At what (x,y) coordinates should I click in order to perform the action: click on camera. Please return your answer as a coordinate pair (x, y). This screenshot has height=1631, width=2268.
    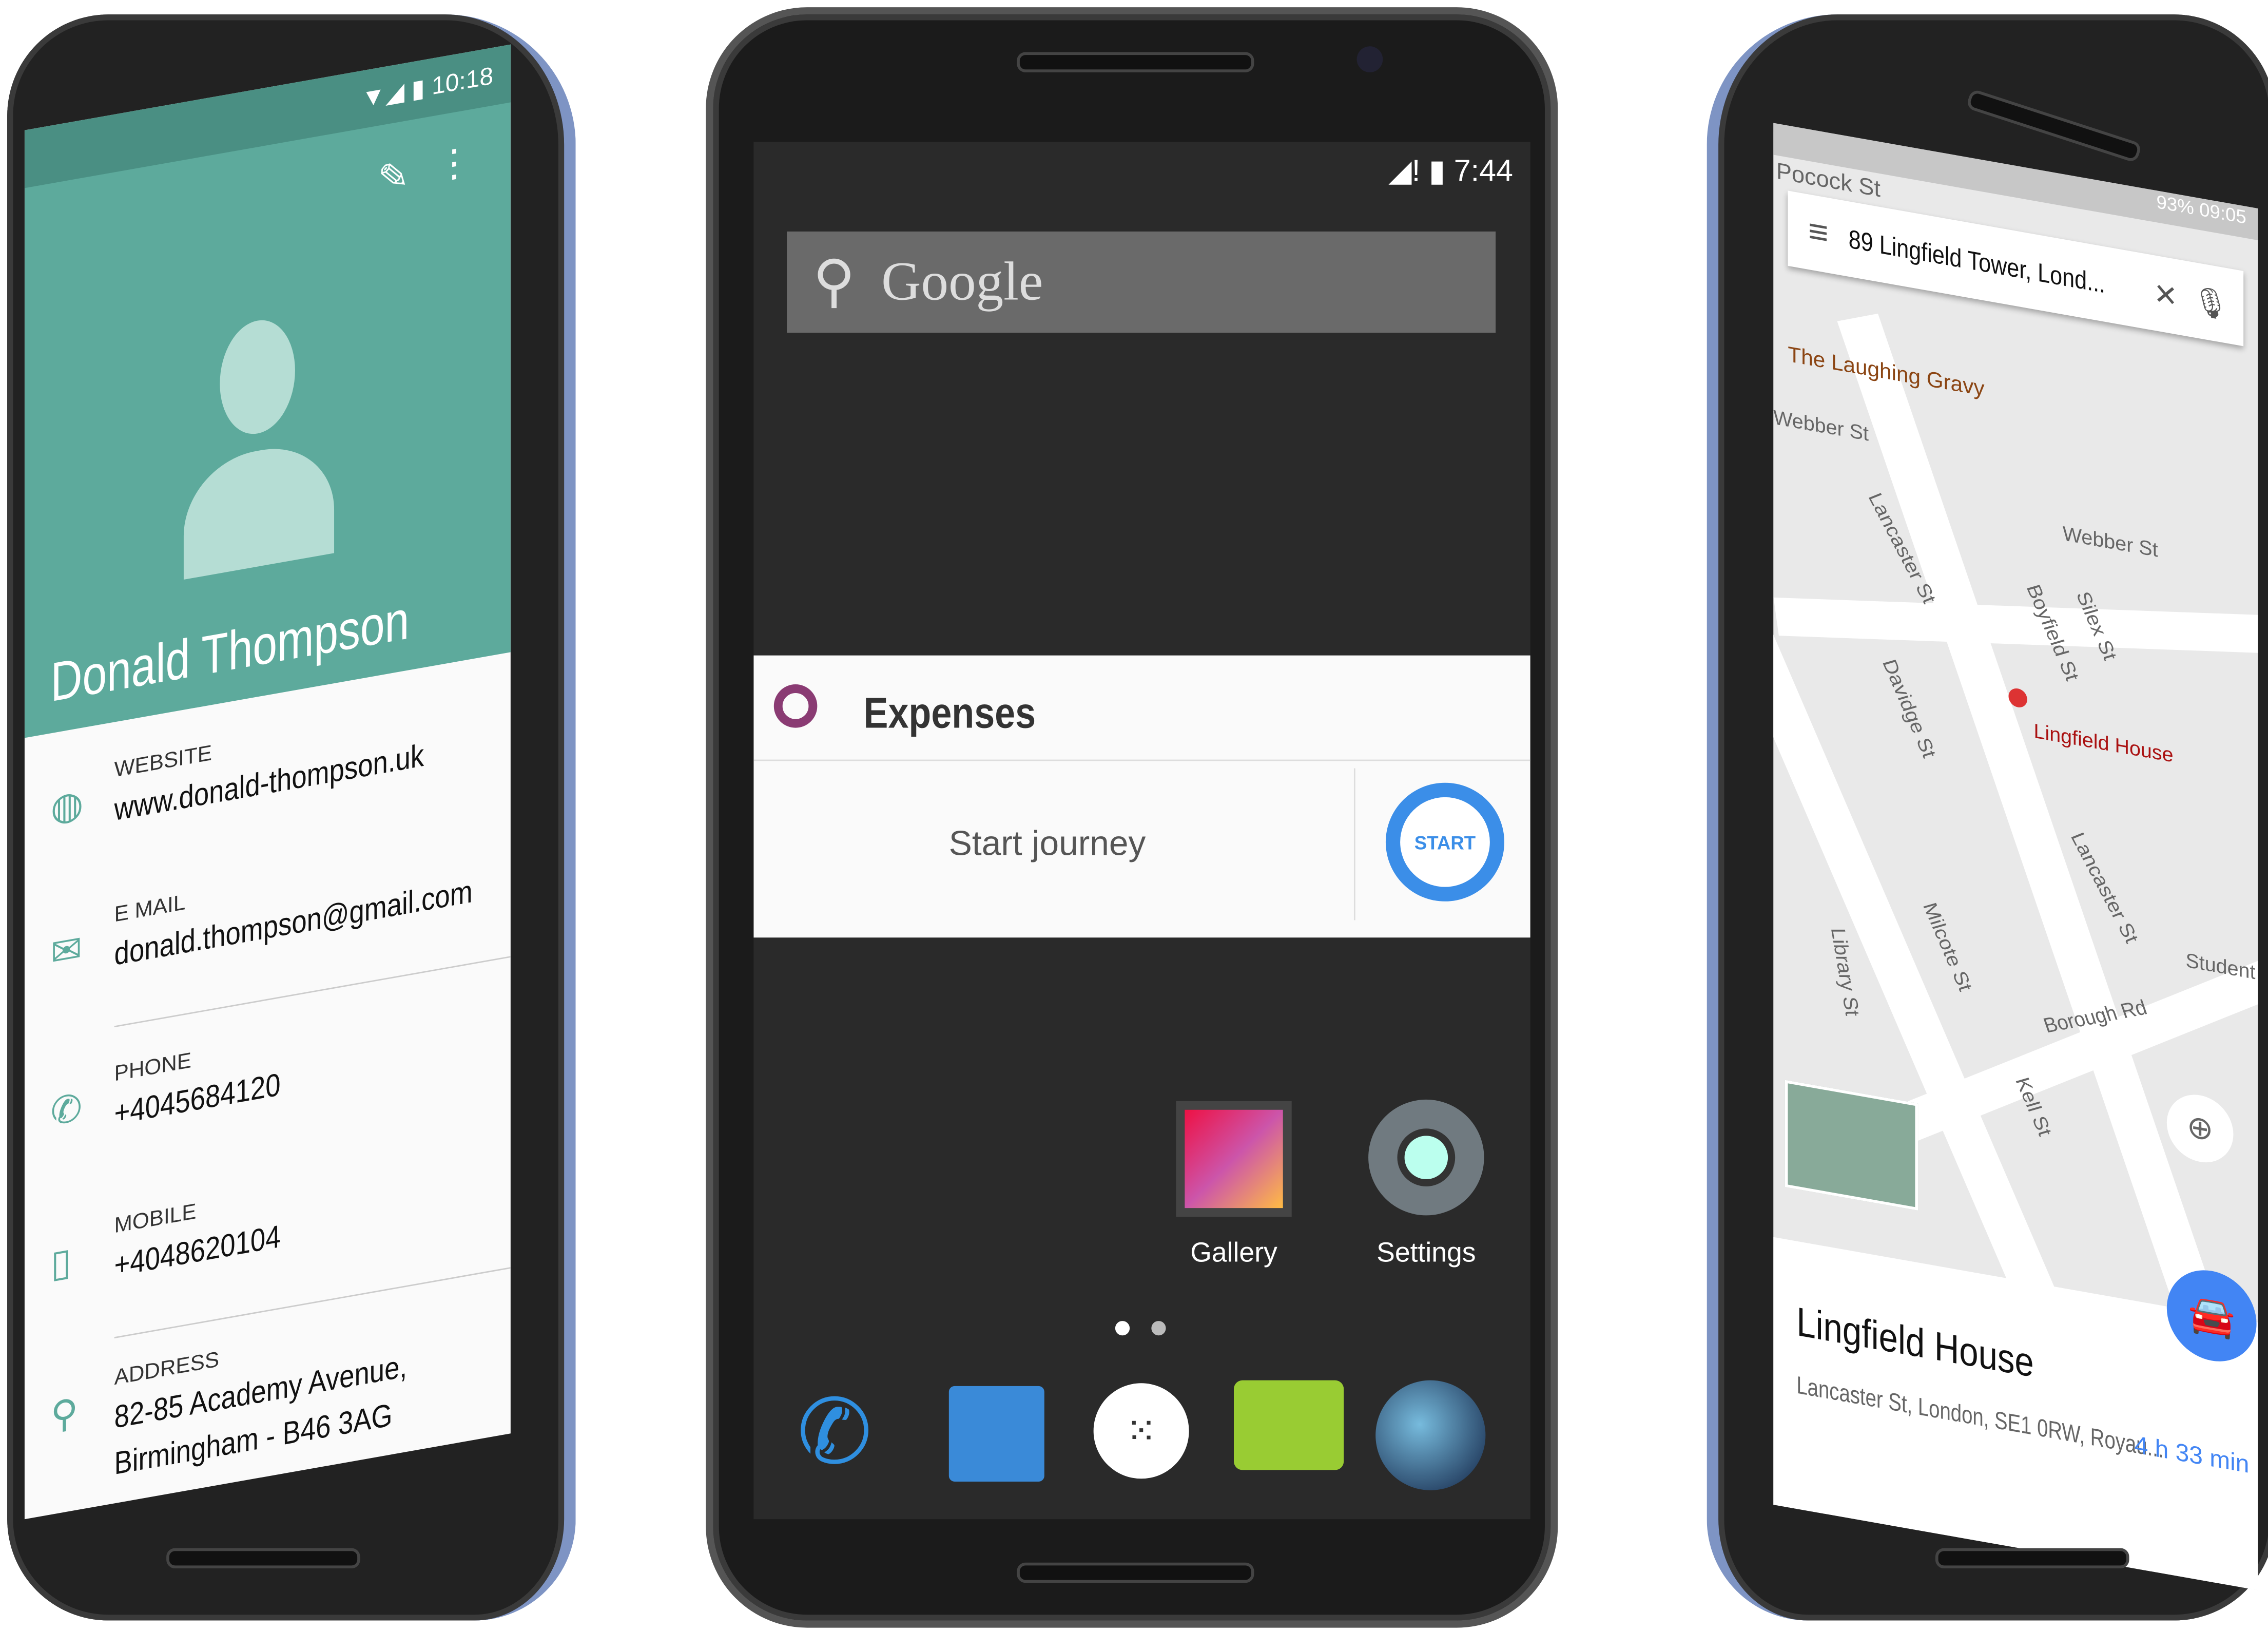
    Looking at the image, I should click on (1369, 59).